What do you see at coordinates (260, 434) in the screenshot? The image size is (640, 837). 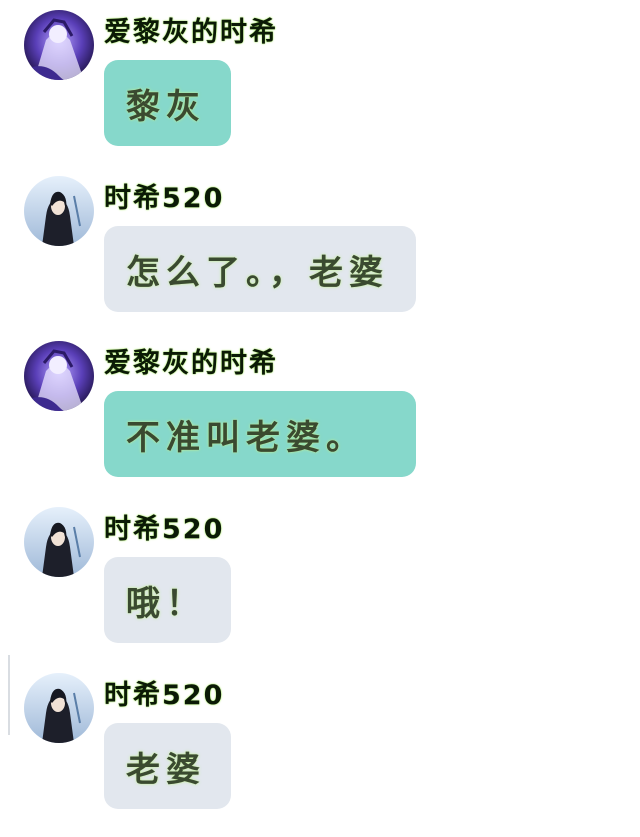 I see `message-bubble: 不准叫老婆。` at bounding box center [260, 434].